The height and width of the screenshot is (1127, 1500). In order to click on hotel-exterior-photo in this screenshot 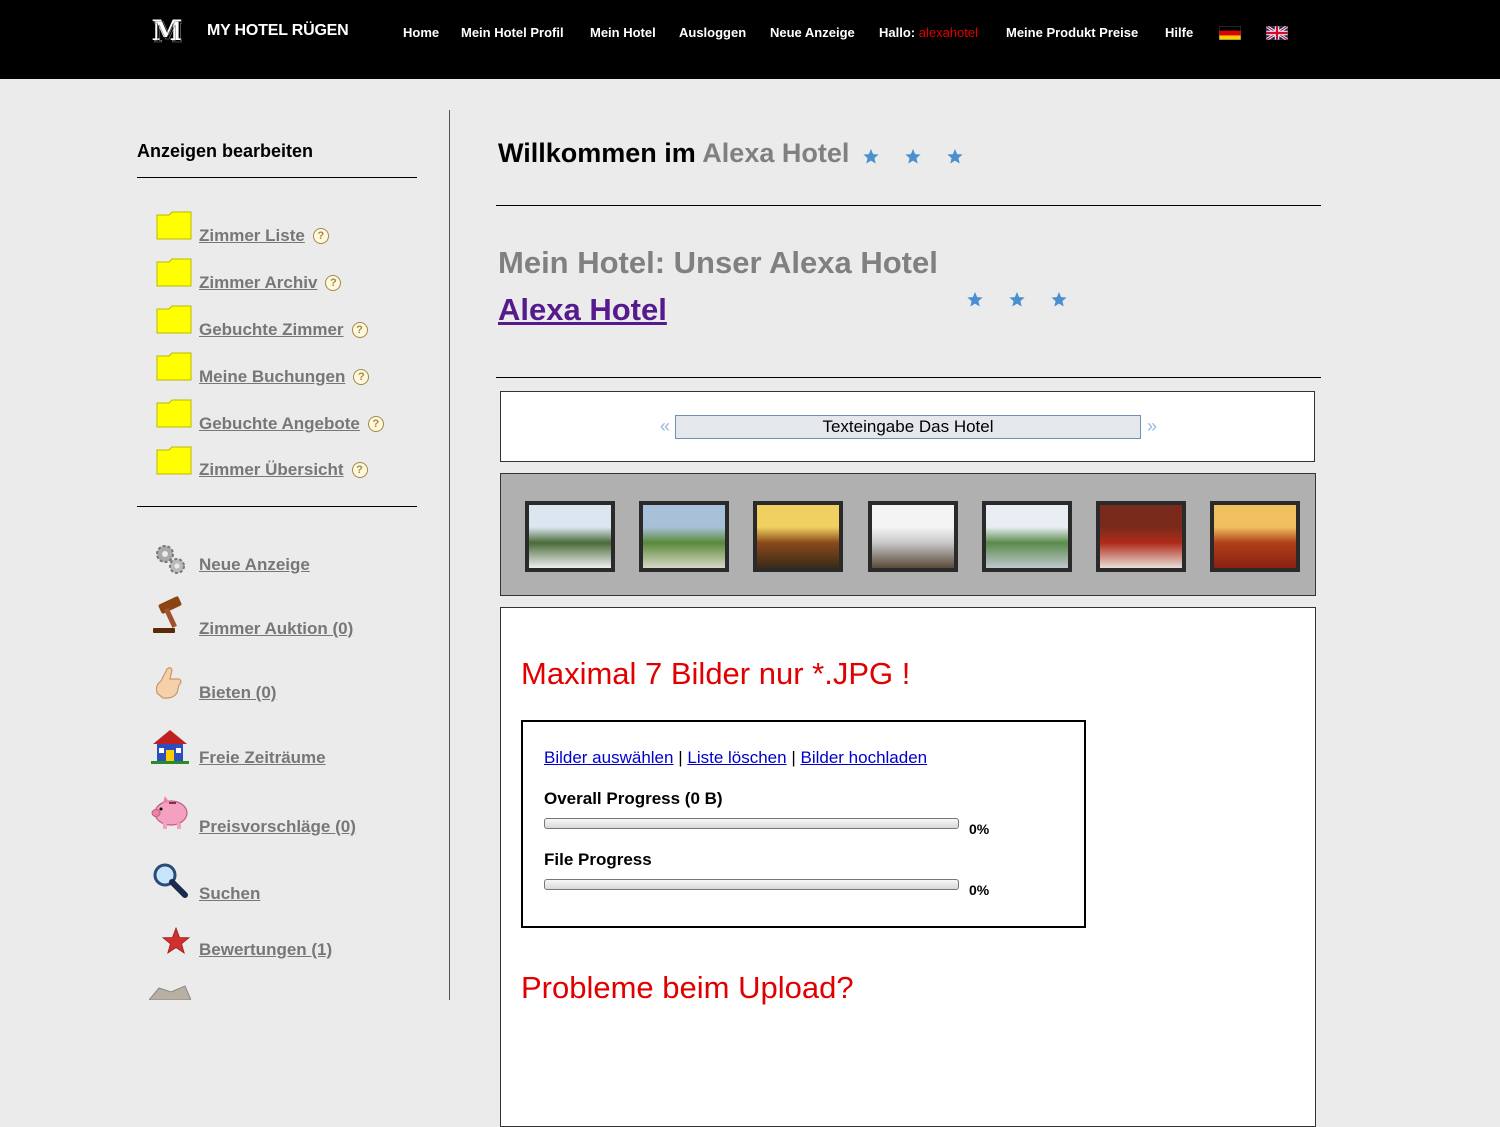, I will do `click(570, 536)`.